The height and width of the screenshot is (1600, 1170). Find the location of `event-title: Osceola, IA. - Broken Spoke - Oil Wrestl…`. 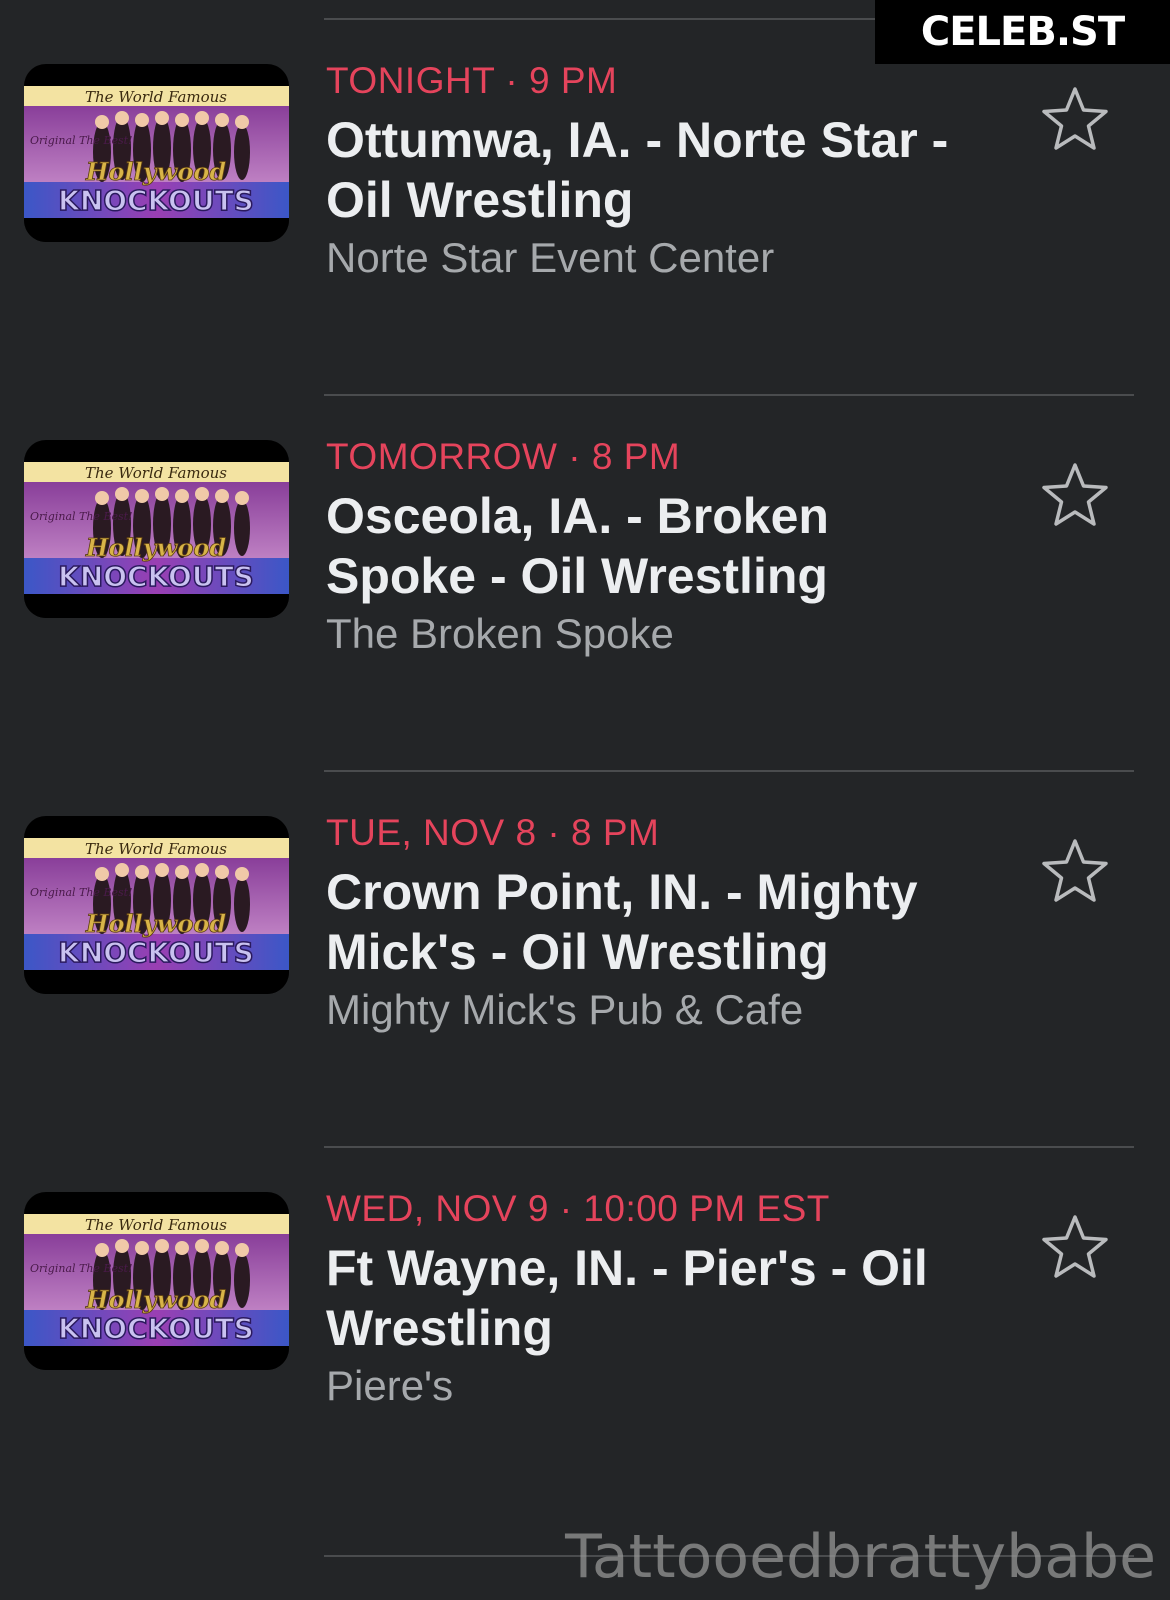

event-title: Osceola, IA. - Broken Spoke - Oil Wrestl… is located at coordinates (646, 546).